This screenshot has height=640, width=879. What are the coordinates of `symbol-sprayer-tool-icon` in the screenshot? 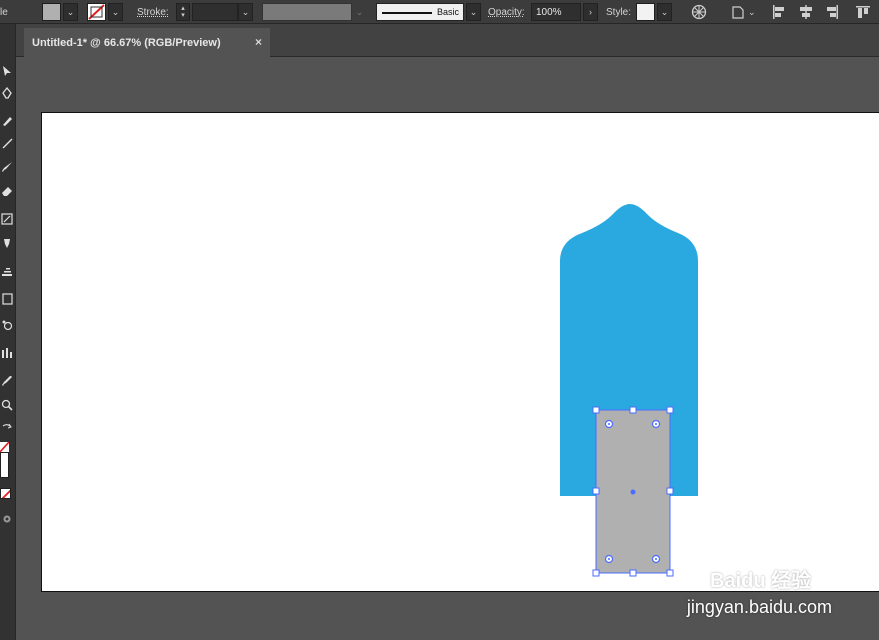 It's located at (7, 325).